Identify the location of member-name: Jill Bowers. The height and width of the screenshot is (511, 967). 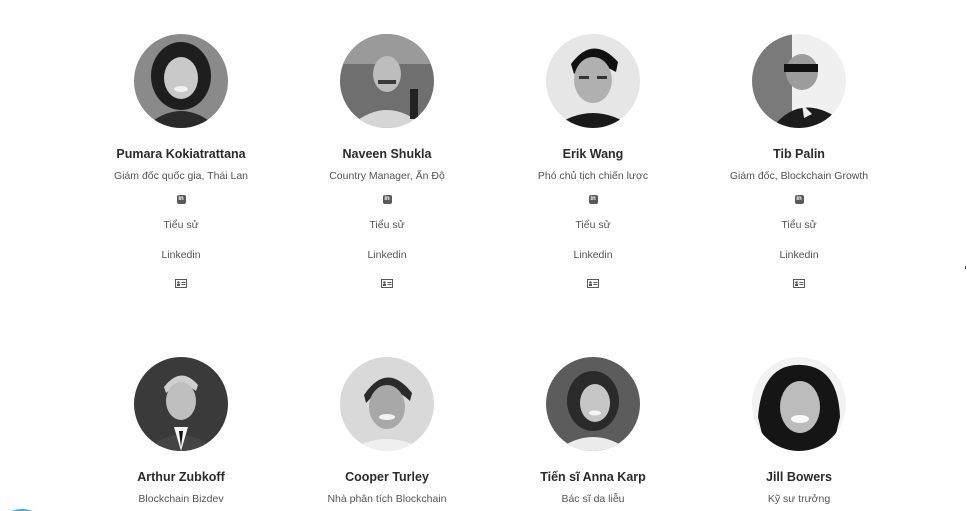
(799, 477).